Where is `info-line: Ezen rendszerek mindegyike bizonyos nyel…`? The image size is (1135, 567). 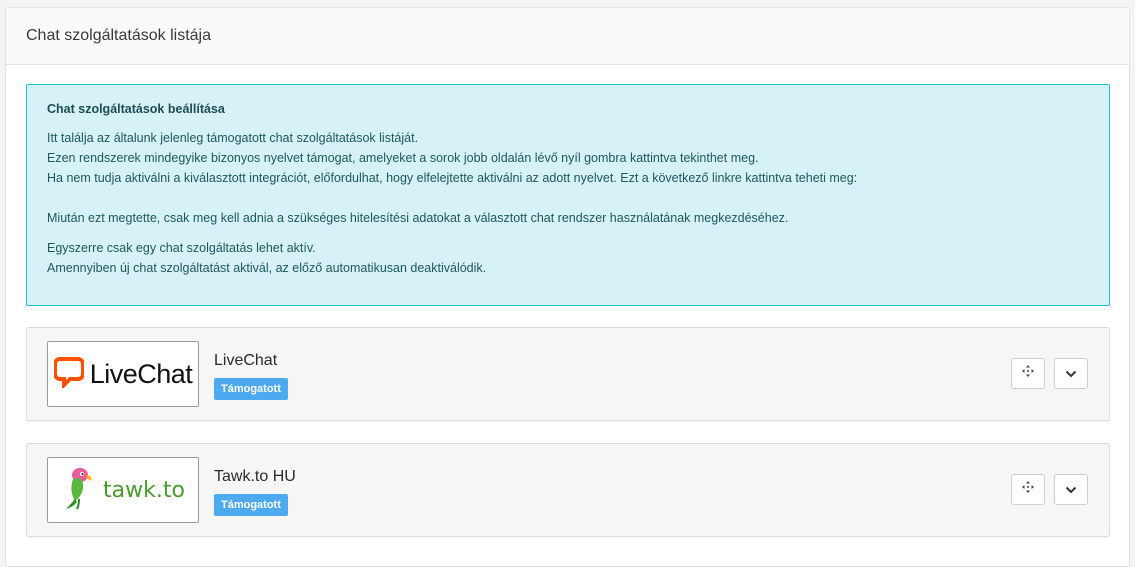
info-line: Ezen rendszerek mindegyike bizonyos nyel… is located at coordinates (403, 158).